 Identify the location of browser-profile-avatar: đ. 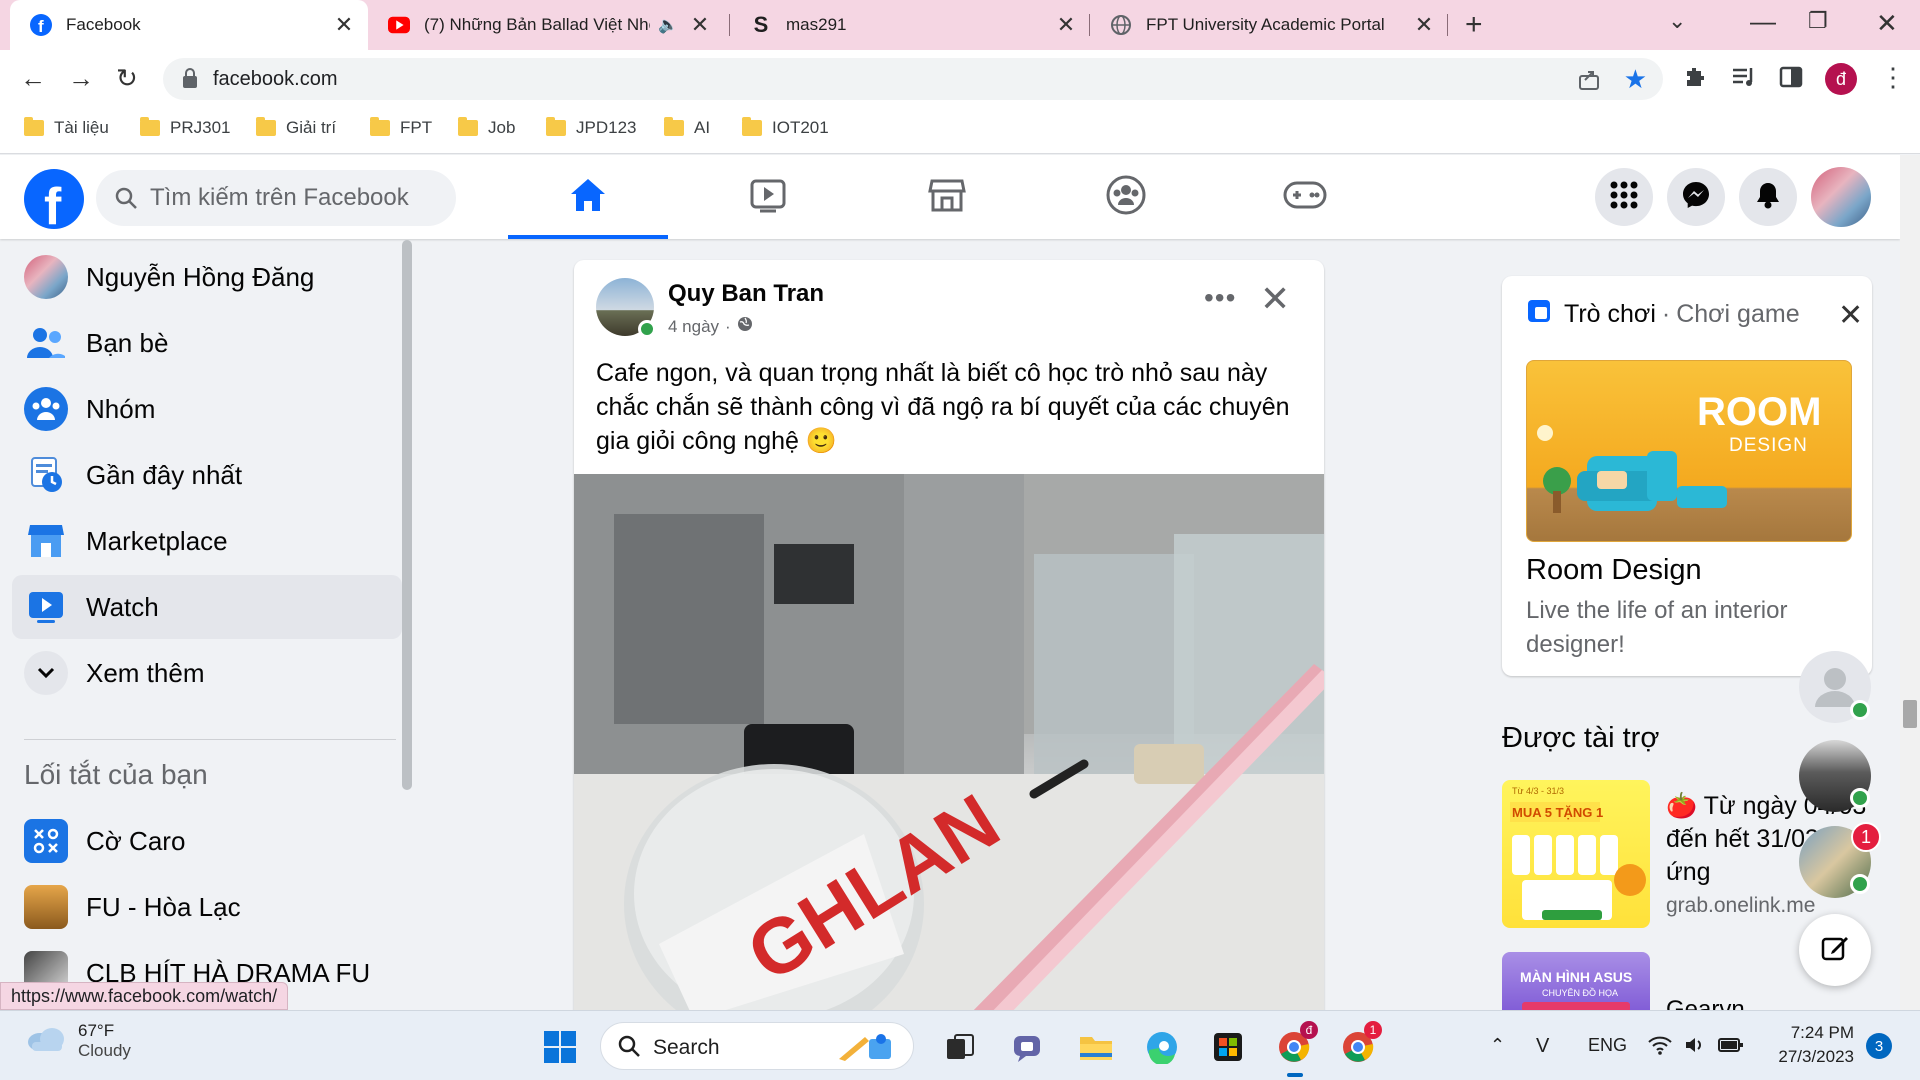
(1841, 79).